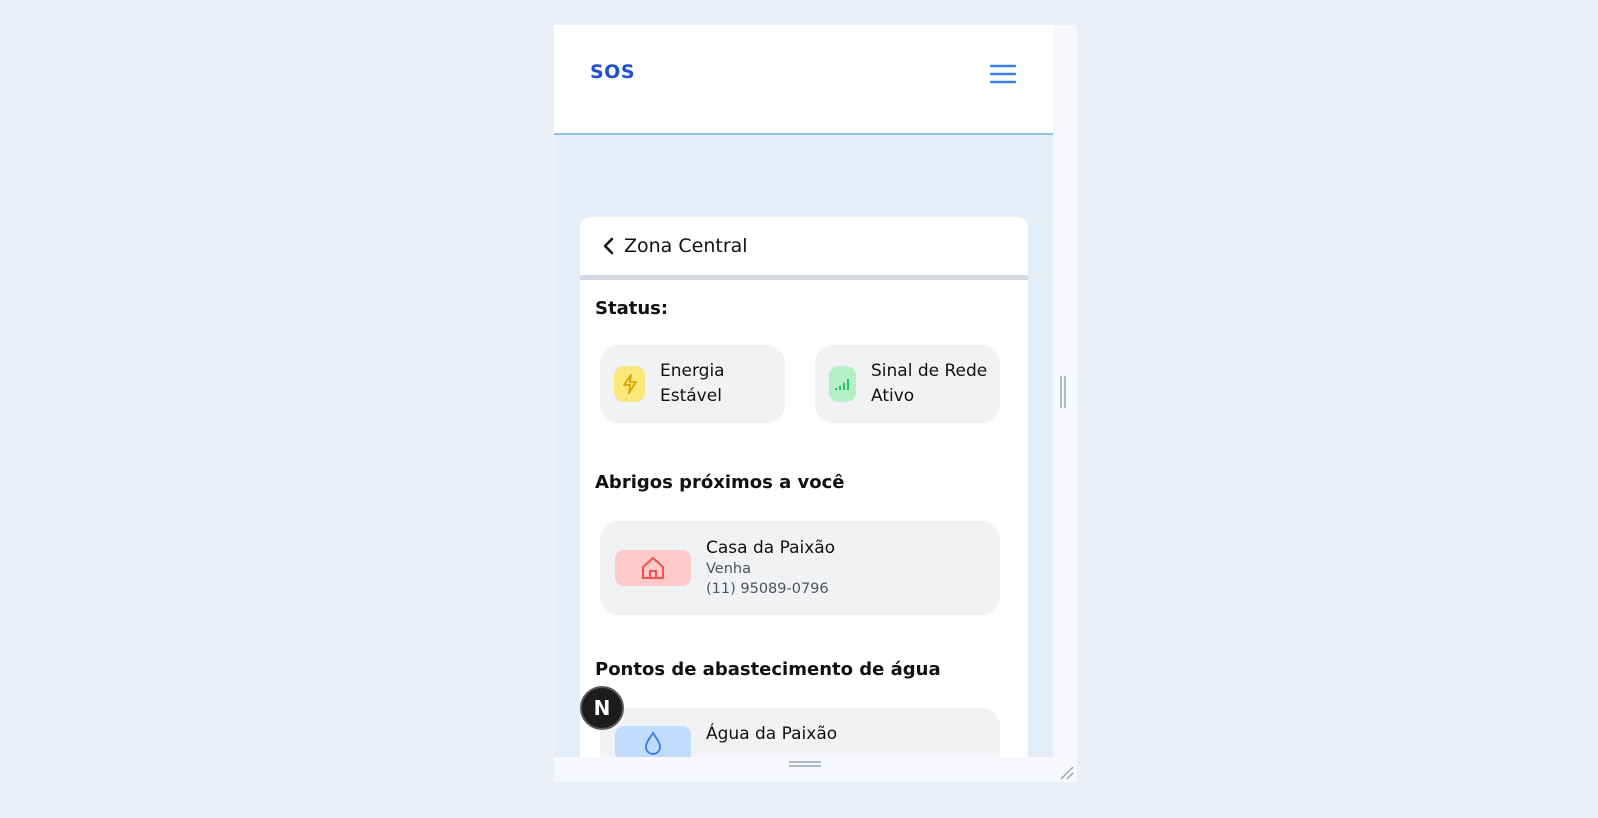  I want to click on app-header: SOS, so click(803, 80).